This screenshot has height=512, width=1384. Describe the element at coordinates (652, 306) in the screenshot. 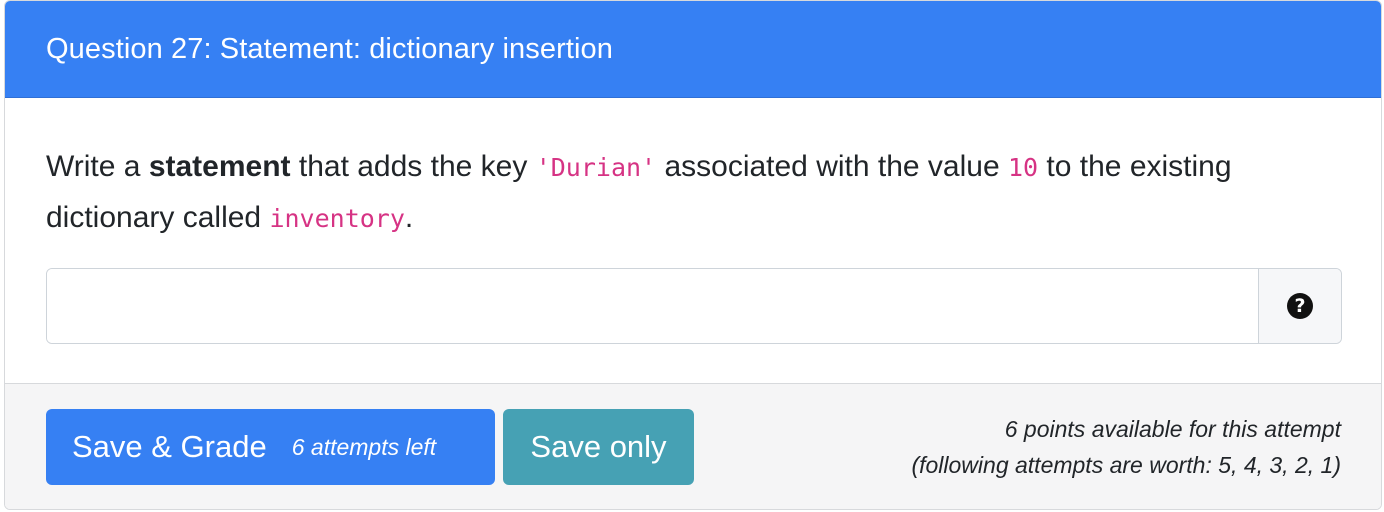

I see `answer-input` at that location.